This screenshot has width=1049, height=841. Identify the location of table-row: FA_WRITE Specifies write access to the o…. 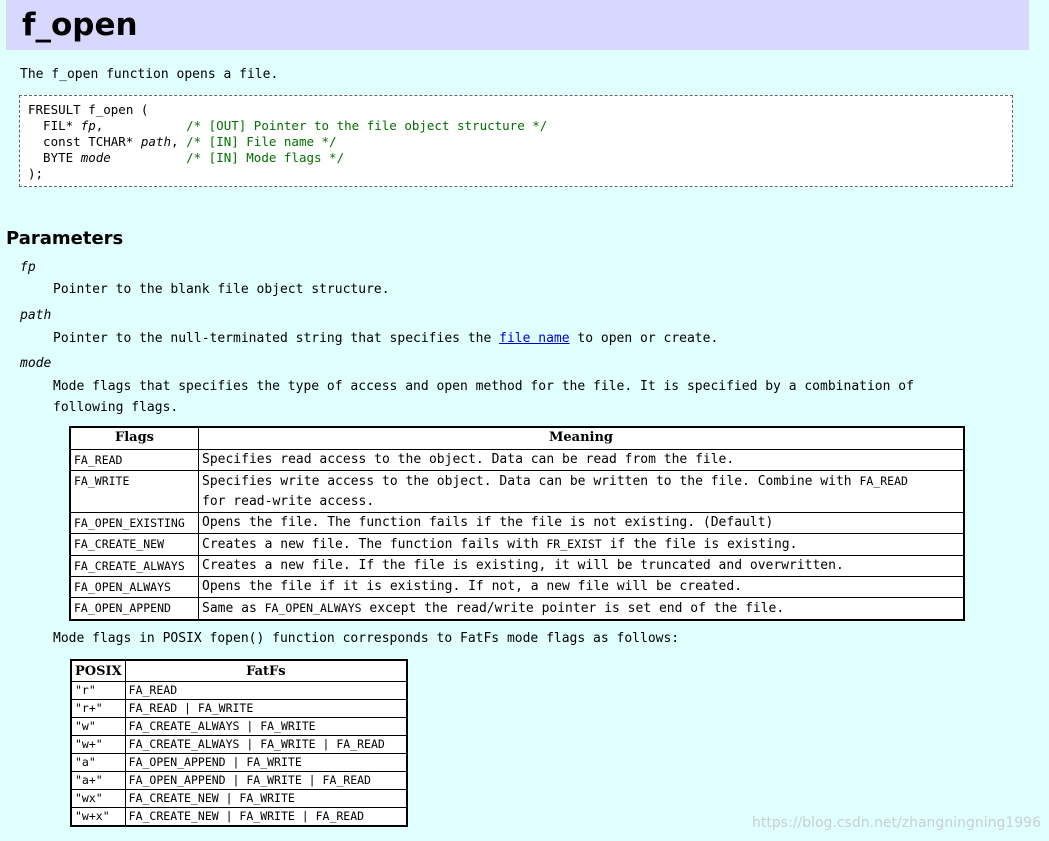
(517, 491).